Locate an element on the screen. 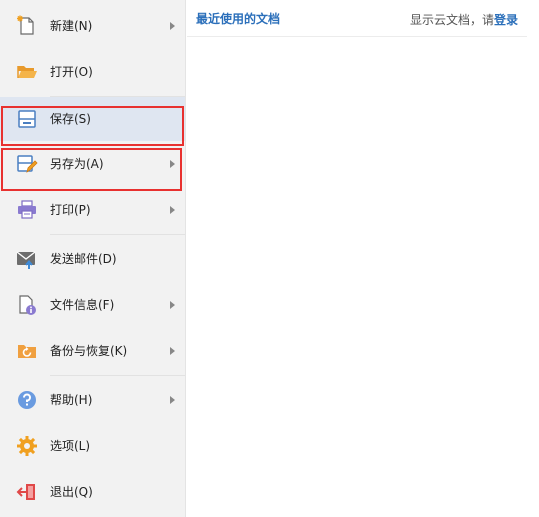  menu-item-save-as: 另存为(A) is located at coordinates (92, 164).